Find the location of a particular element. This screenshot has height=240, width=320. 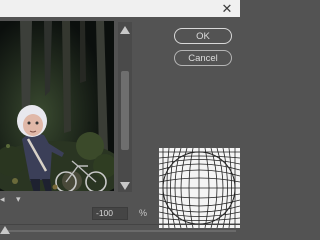

percent-unit-label: % is located at coordinates (143, 213).